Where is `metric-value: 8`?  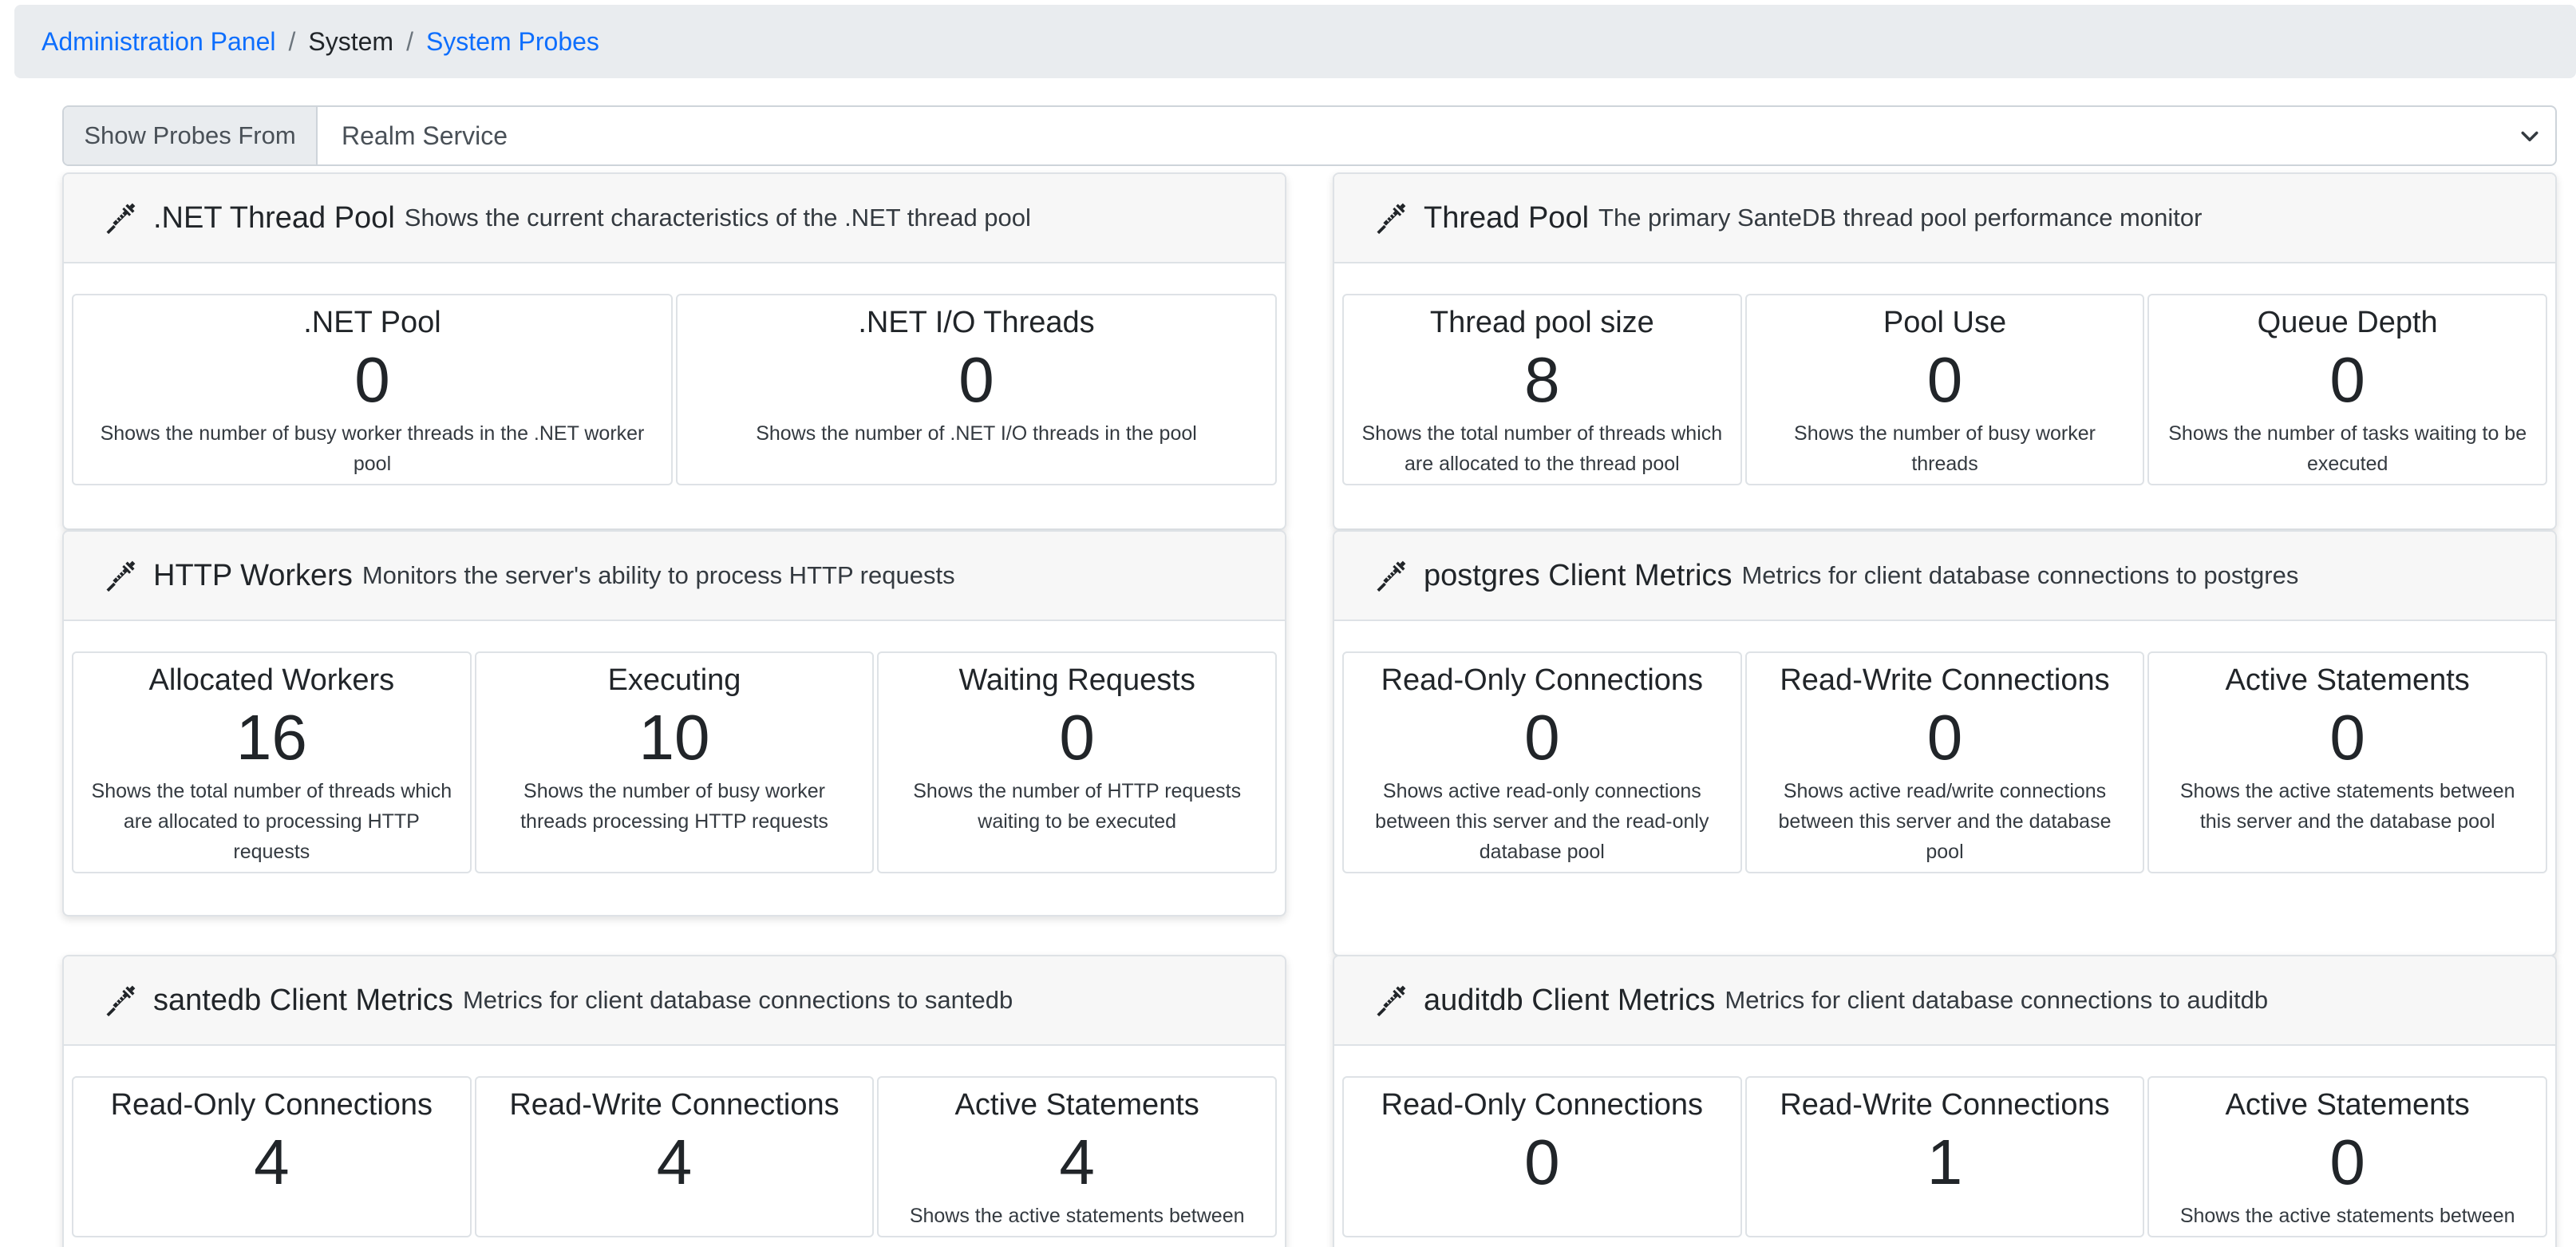
metric-value: 8 is located at coordinates (1542, 379).